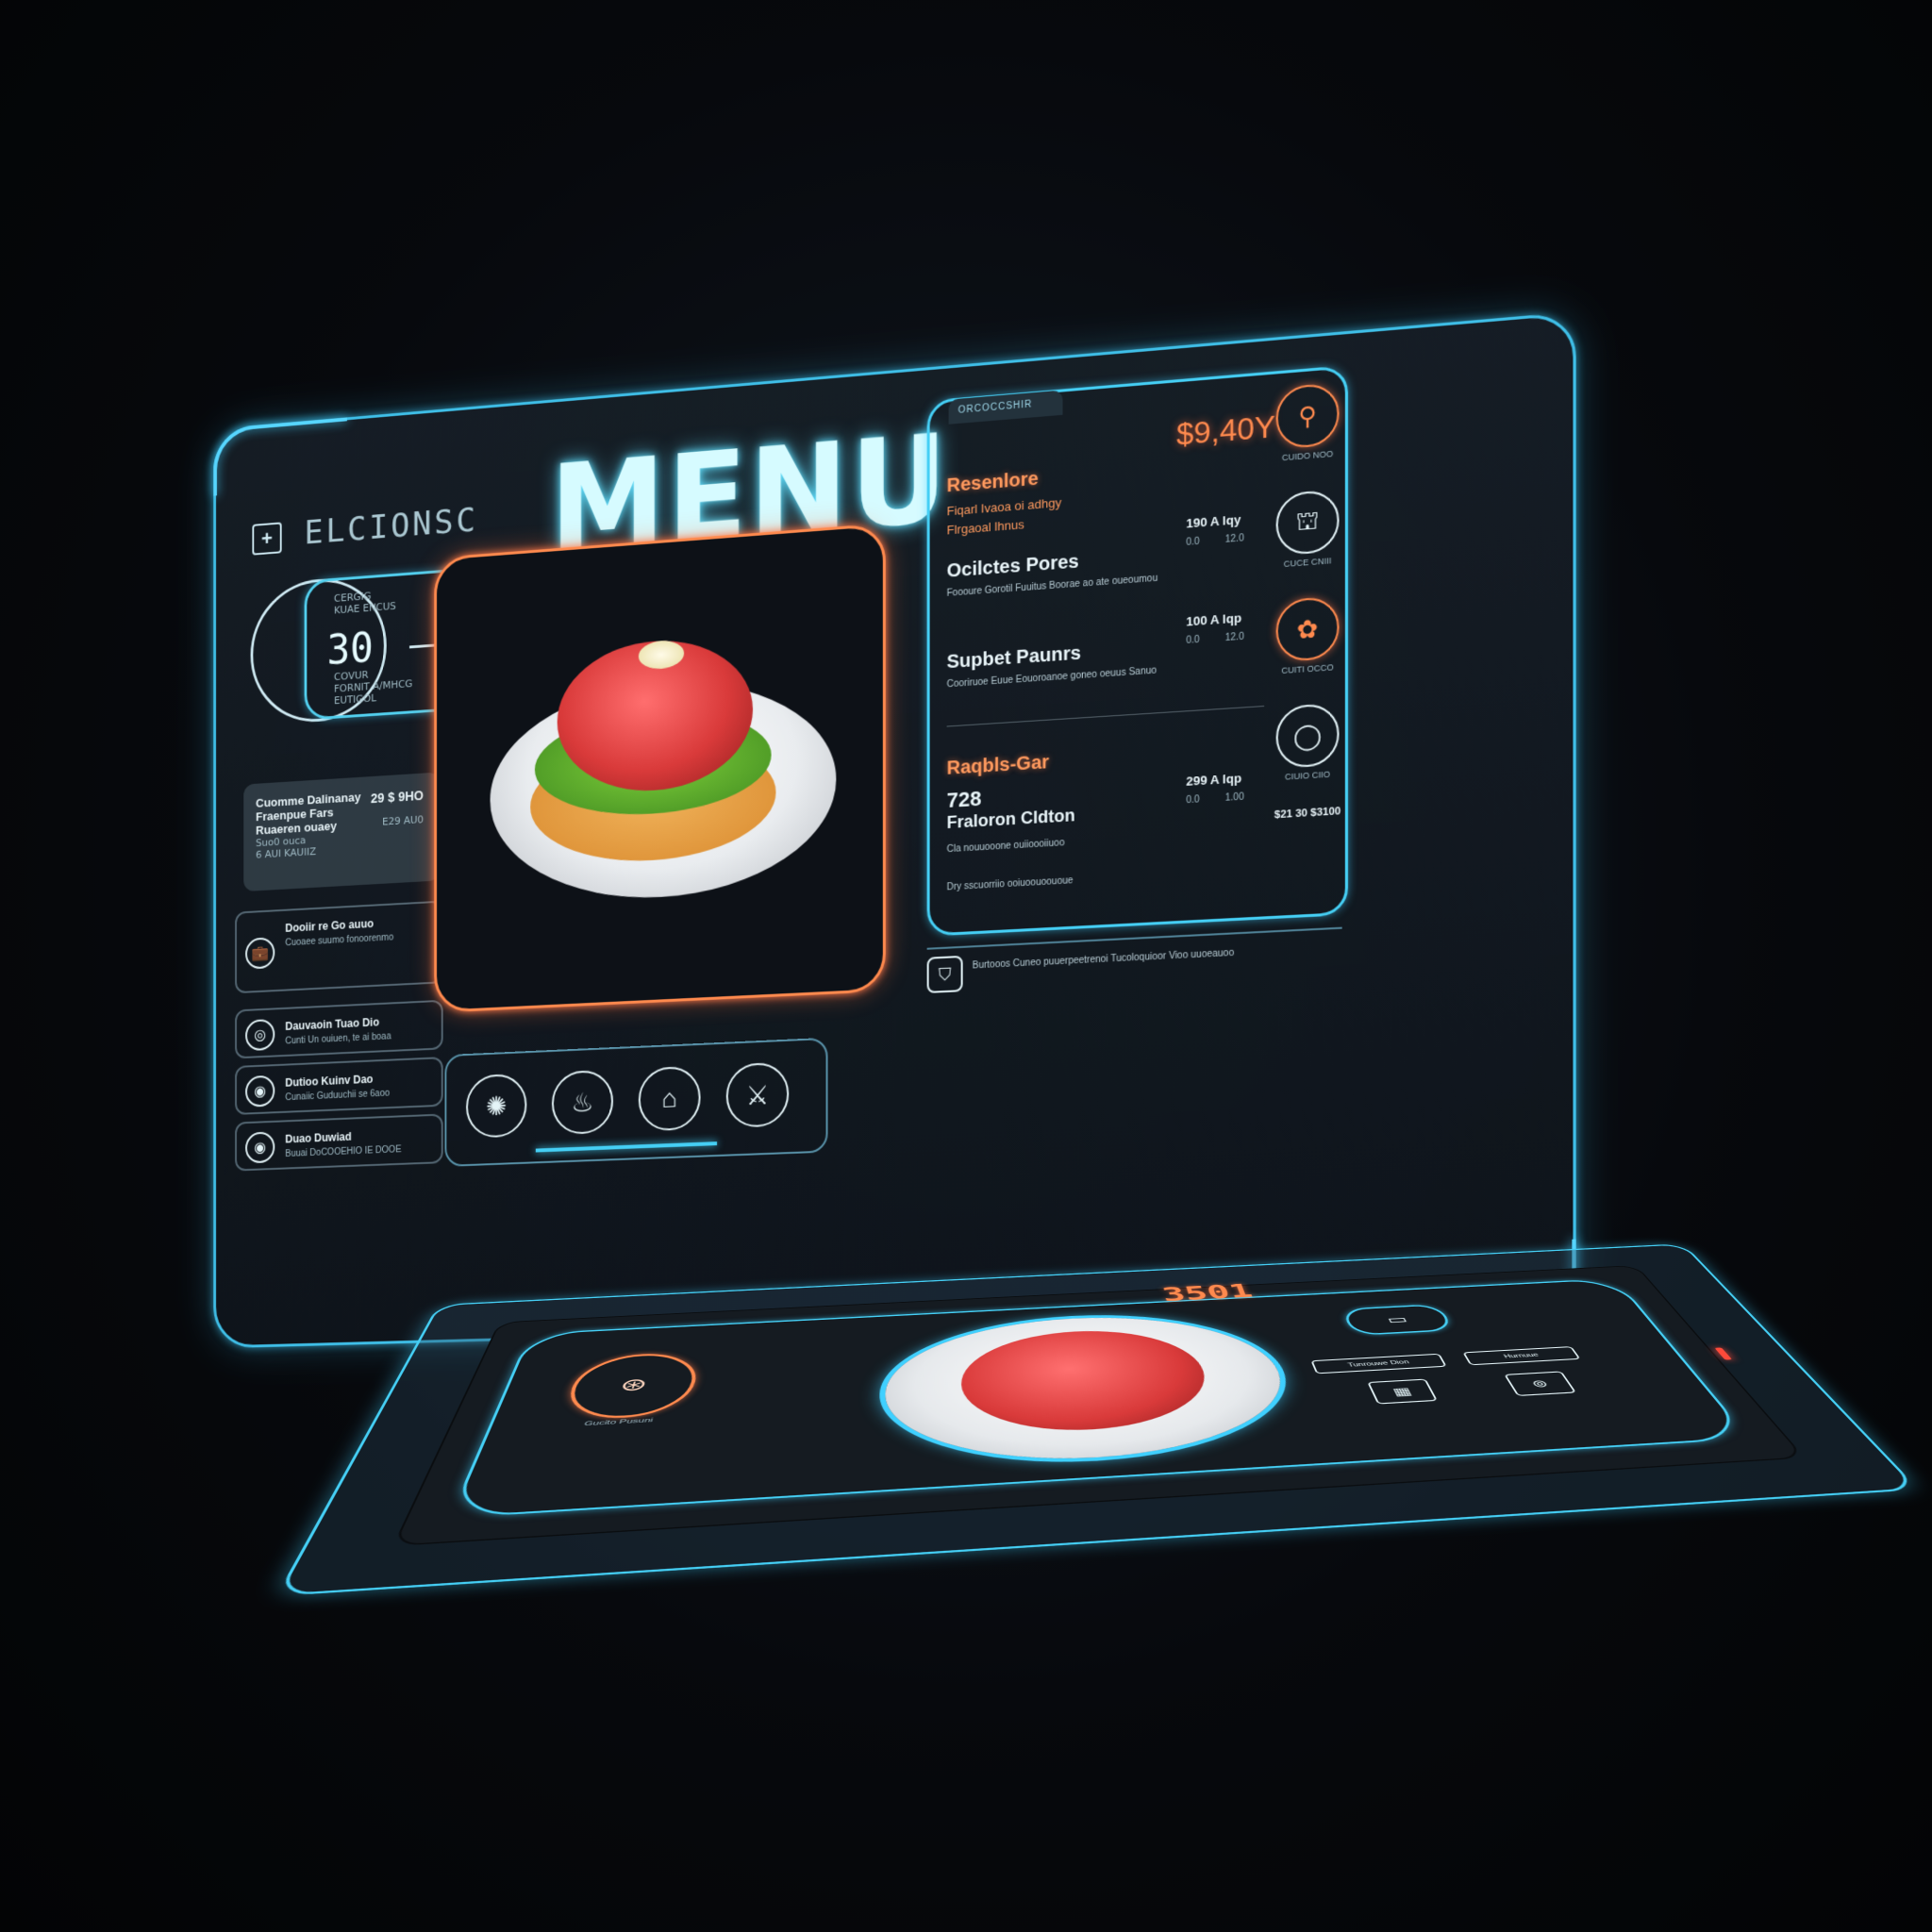  Describe the element at coordinates (993, 483) in the screenshot. I see `section-title: Resenlore` at that location.